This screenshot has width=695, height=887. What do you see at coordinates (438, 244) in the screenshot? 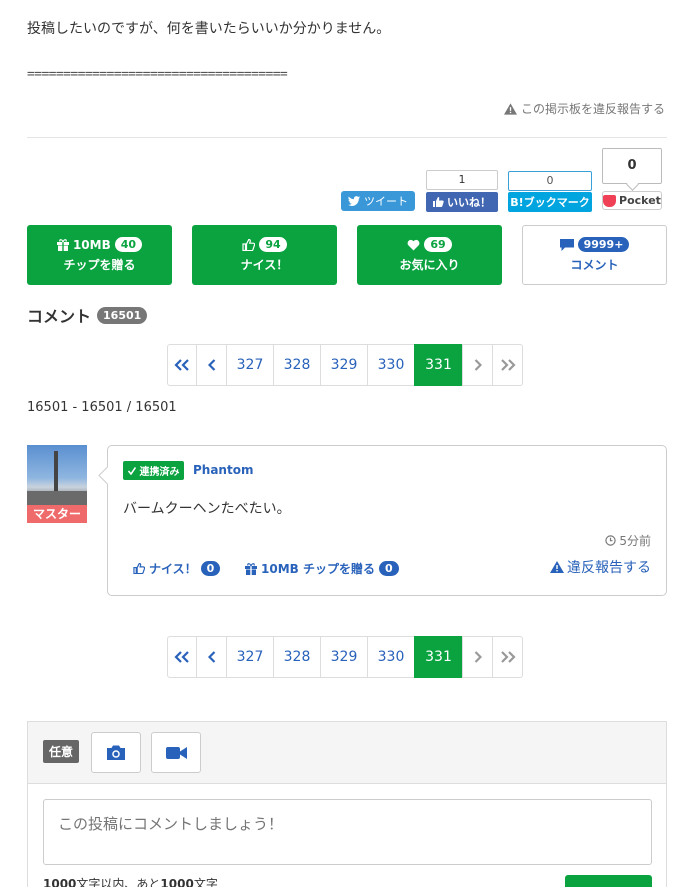
I see `favorite-count-badge: 69` at bounding box center [438, 244].